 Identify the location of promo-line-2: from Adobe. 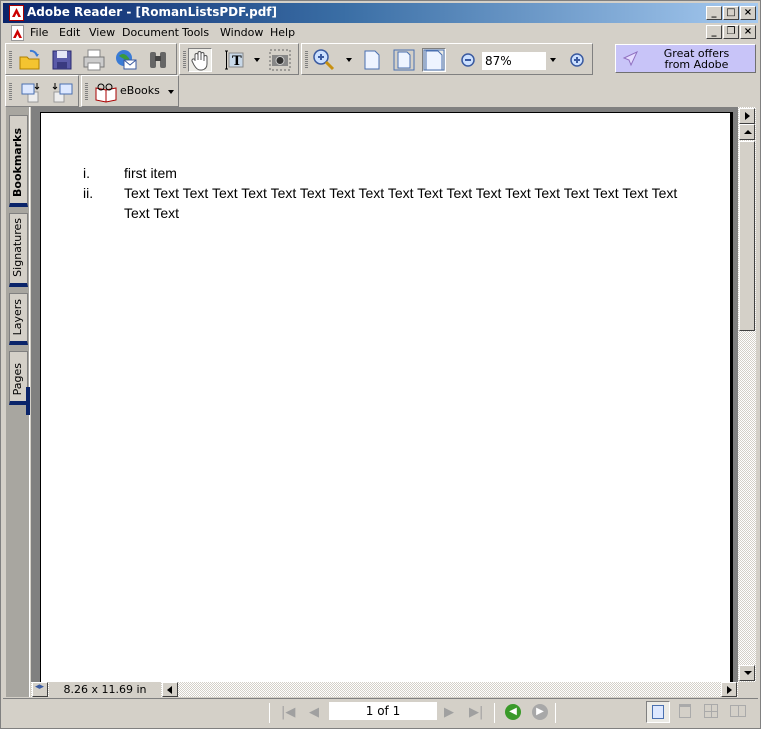
(696, 64).